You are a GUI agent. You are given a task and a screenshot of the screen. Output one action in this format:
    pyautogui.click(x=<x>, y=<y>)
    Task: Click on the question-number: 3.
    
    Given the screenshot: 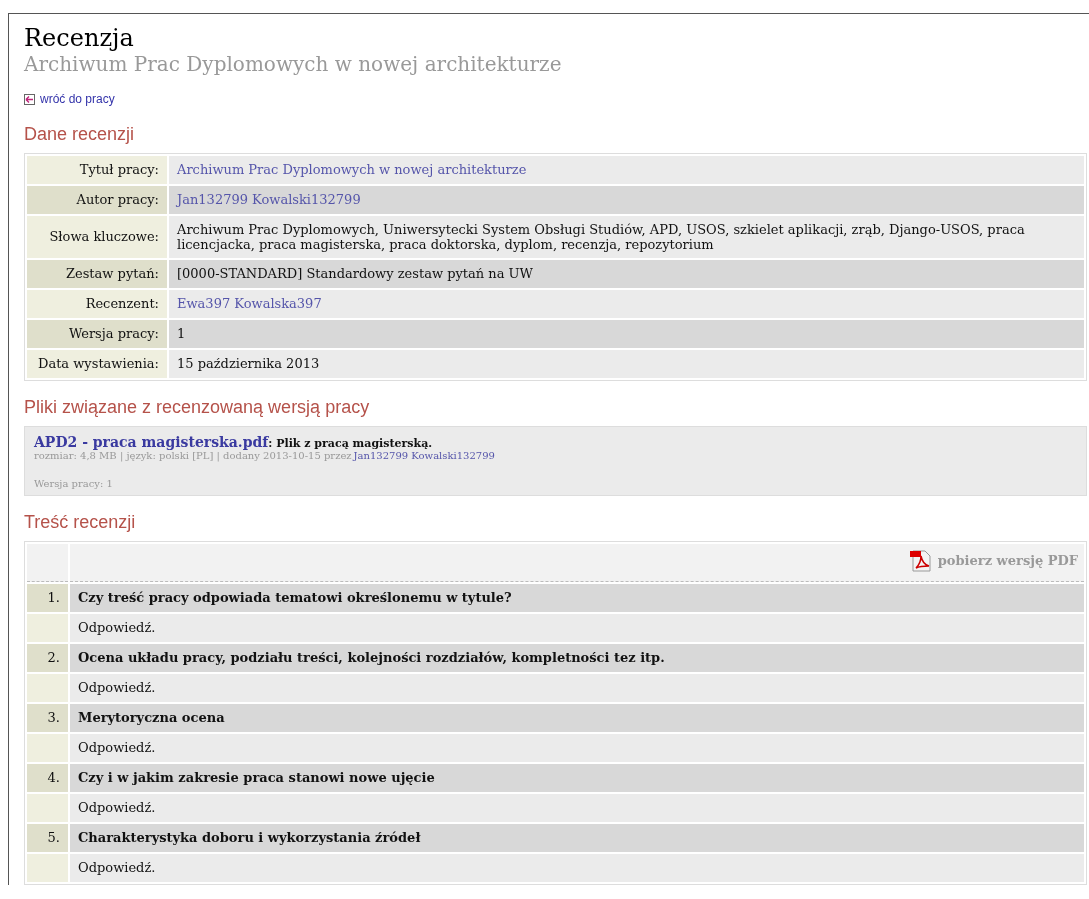 What is the action you would take?
    pyautogui.click(x=47, y=717)
    